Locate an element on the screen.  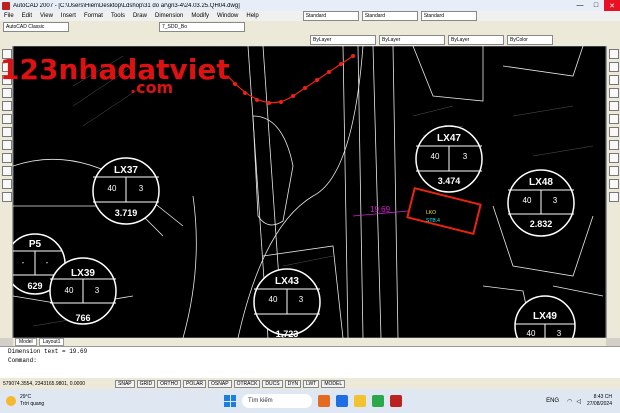
osnap-toggle: OSNAP is located at coordinates (220, 383).